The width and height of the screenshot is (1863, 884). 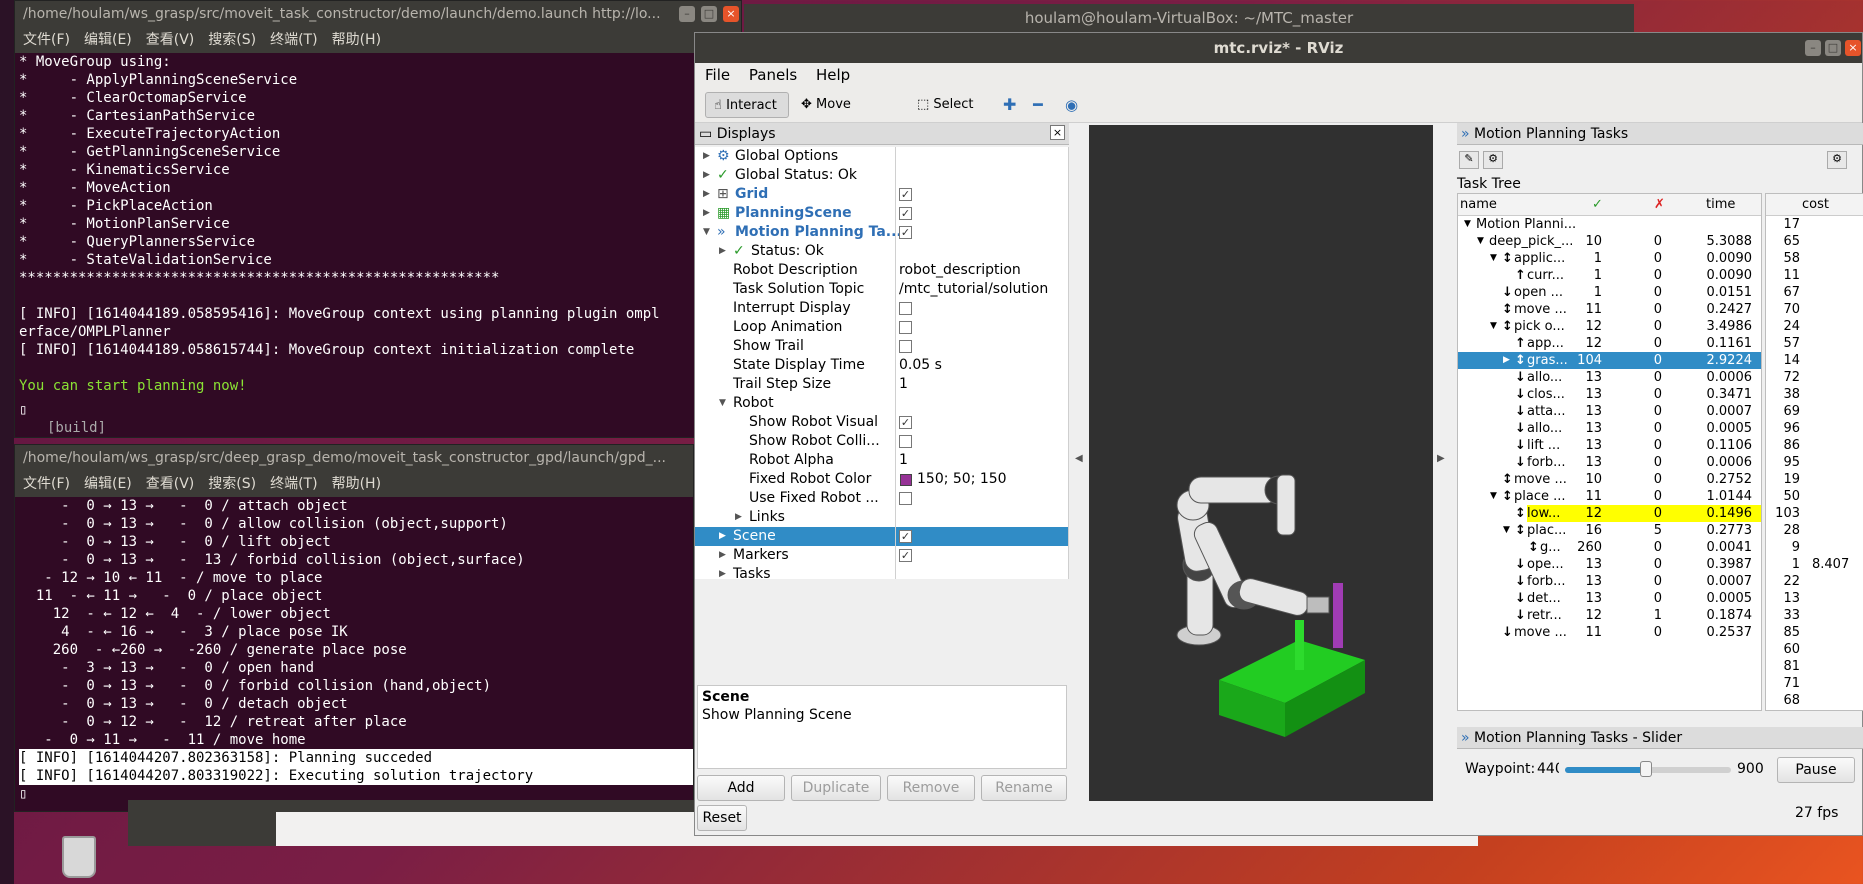 What do you see at coordinates (1814, 292) in the screenshot?
I see `cost-row: 67` at bounding box center [1814, 292].